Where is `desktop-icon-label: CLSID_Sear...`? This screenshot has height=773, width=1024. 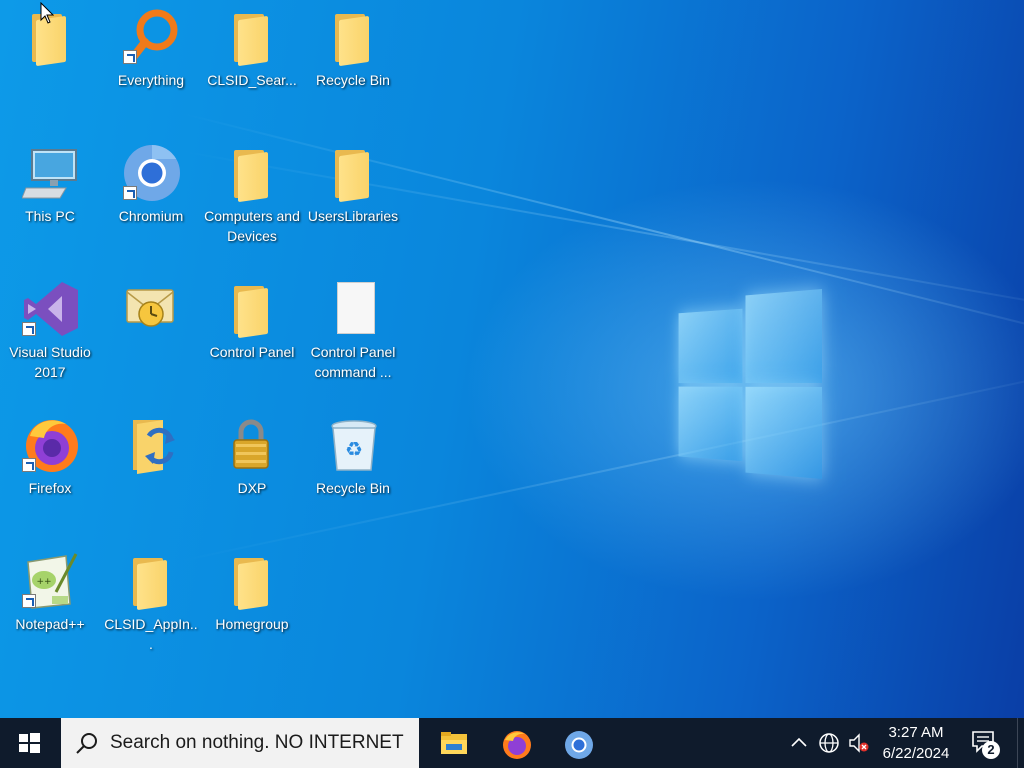
desktop-icon-label: CLSID_Sear... is located at coordinates (252, 80).